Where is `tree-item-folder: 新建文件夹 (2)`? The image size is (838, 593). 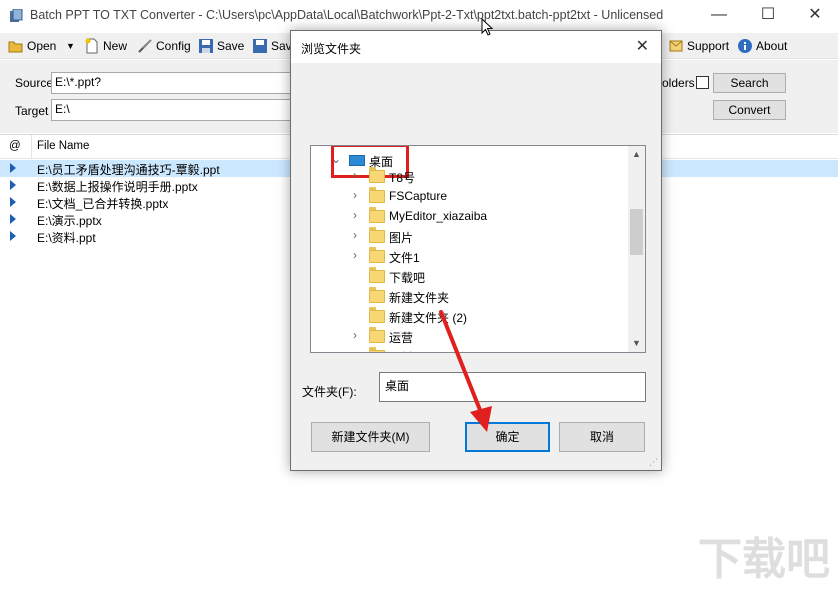
tree-item-folder: 新建文件夹 (2) is located at coordinates (469, 316).